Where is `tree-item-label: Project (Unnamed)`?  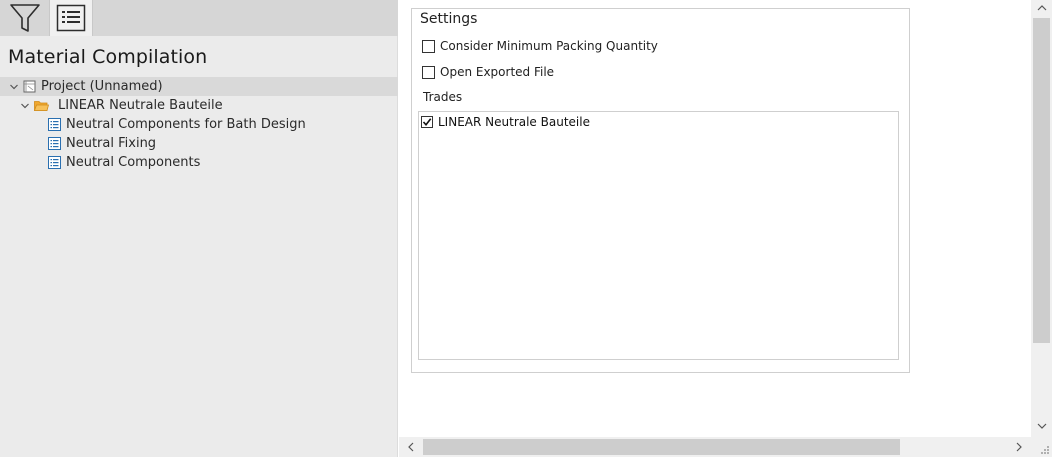 tree-item-label: Project (Unnamed) is located at coordinates (102, 86).